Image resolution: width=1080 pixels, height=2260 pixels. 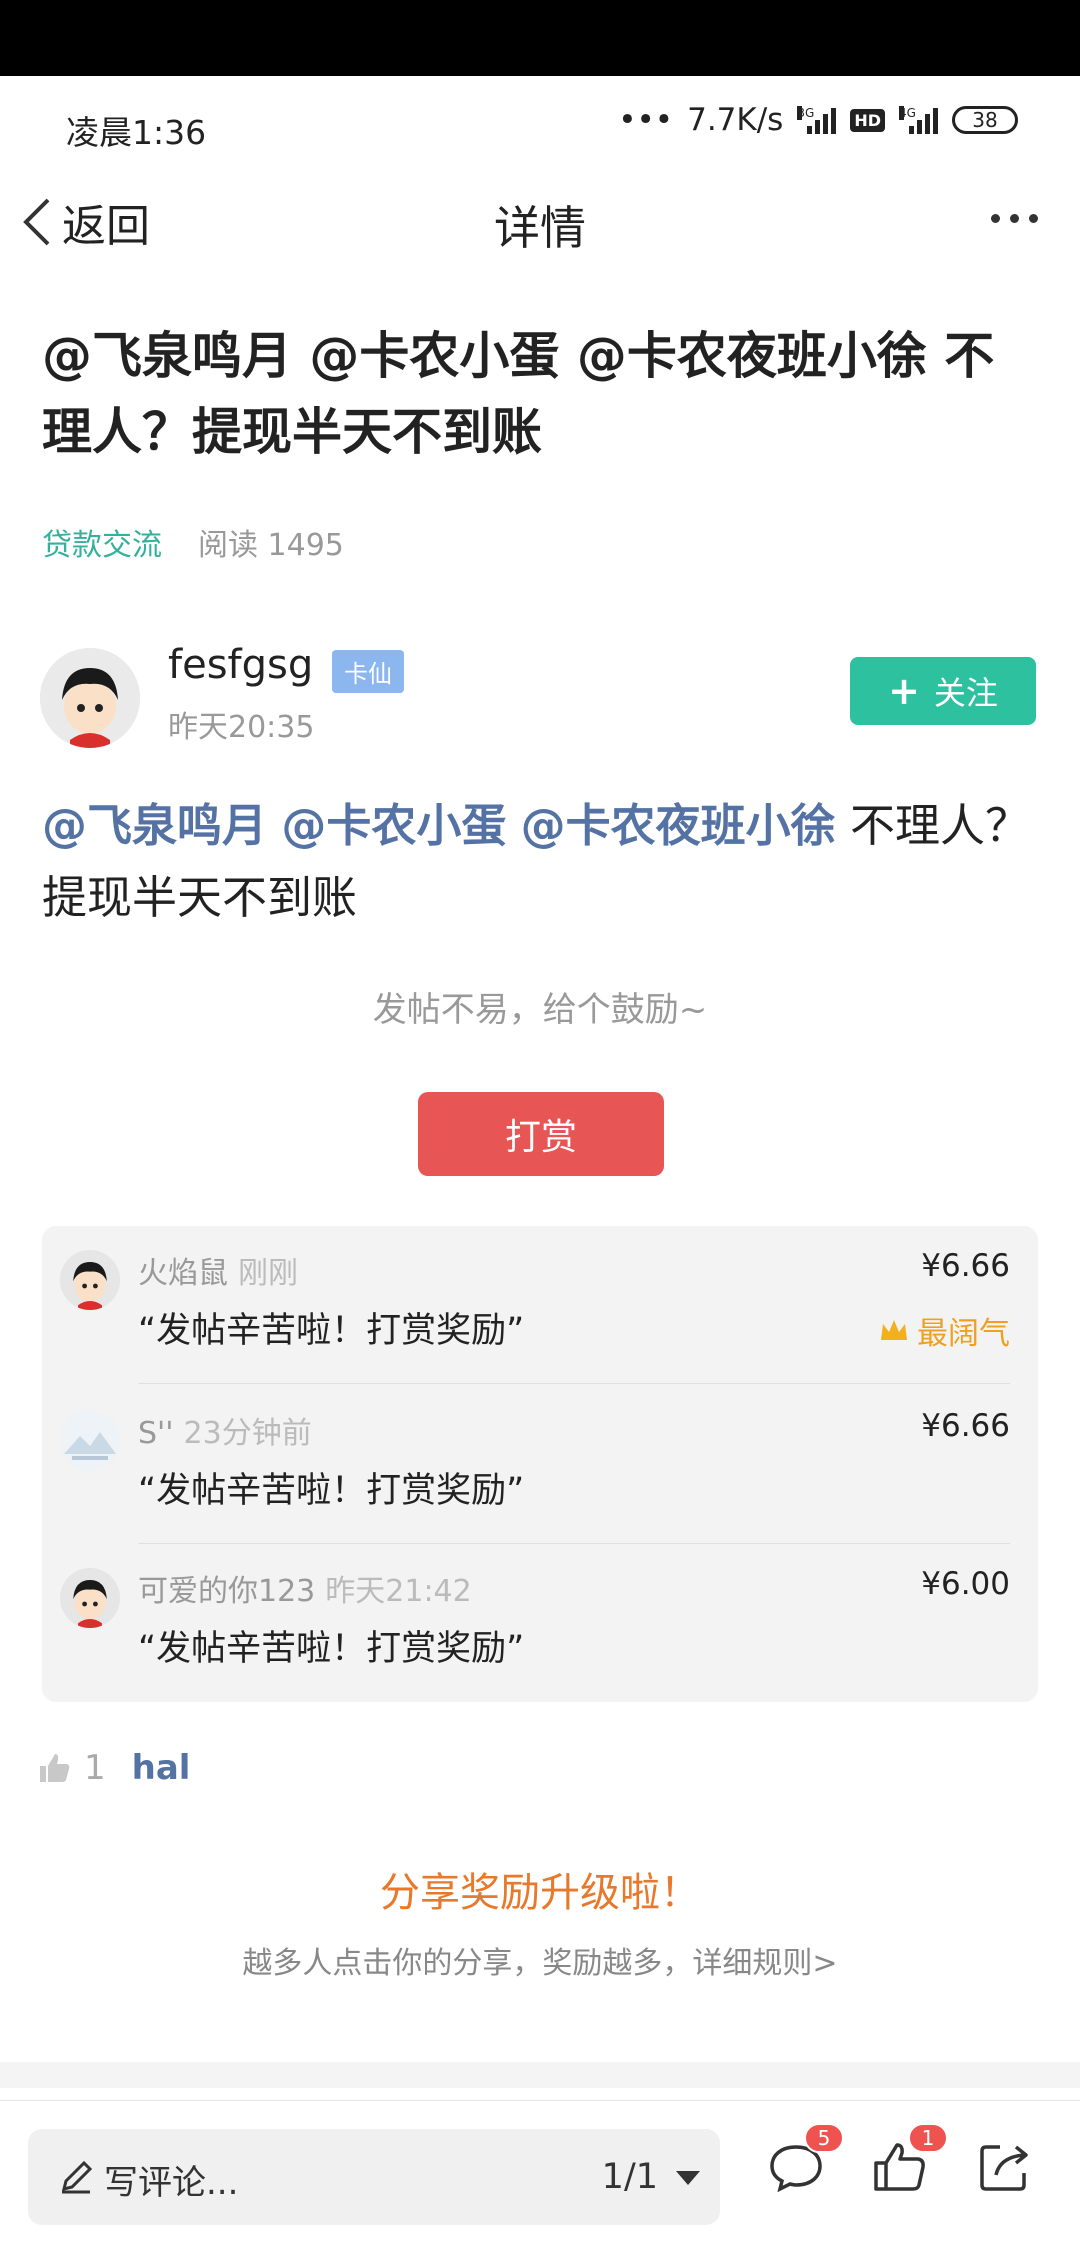 What do you see at coordinates (867, 120) in the screenshot?
I see `hd-icon: HD` at bounding box center [867, 120].